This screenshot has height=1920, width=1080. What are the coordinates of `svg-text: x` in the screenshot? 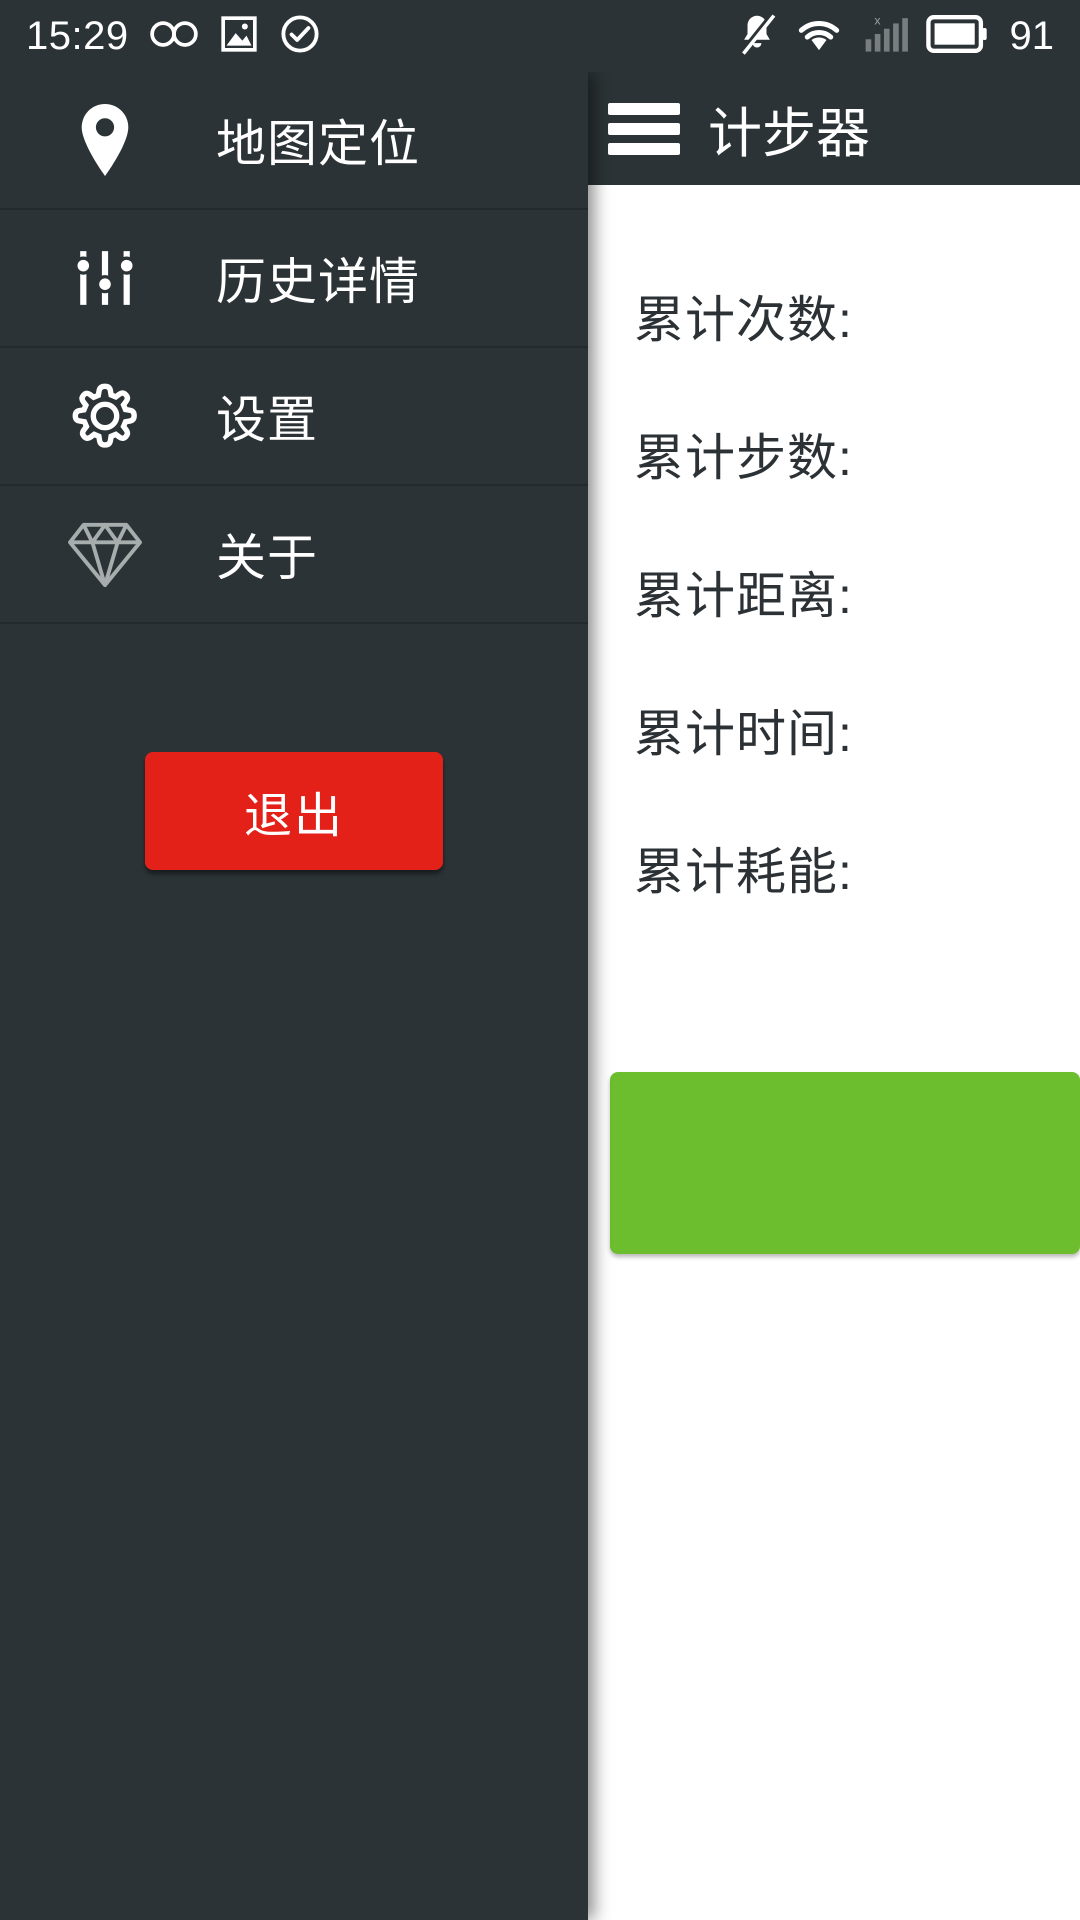 It's located at (877, 20).